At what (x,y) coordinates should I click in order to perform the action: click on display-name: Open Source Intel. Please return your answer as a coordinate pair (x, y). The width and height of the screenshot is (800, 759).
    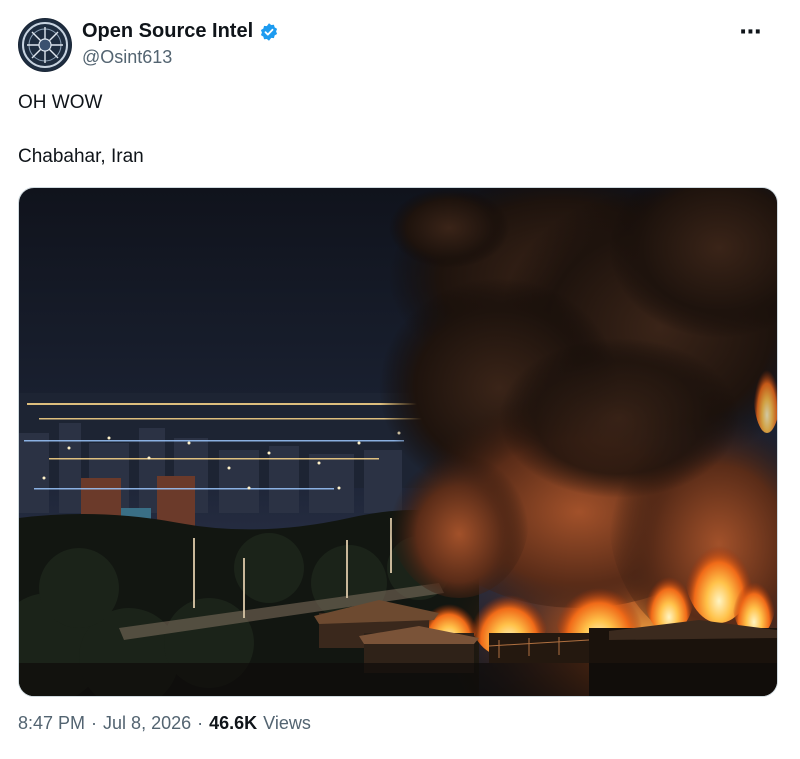
    Looking at the image, I should click on (167, 31).